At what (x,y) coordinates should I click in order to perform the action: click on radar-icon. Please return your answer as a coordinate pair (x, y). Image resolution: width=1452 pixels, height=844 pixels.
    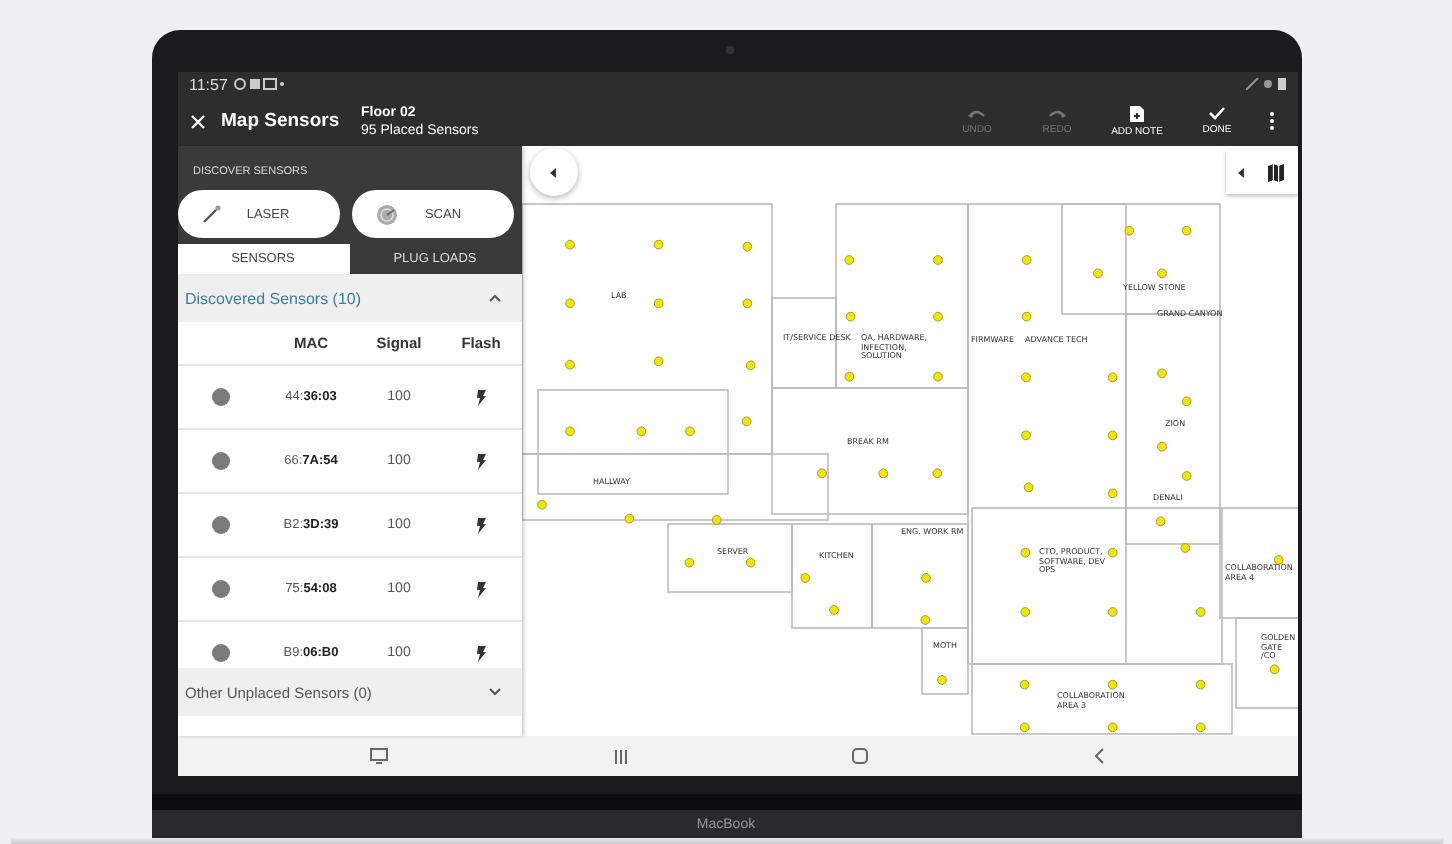
    Looking at the image, I should click on (386, 214).